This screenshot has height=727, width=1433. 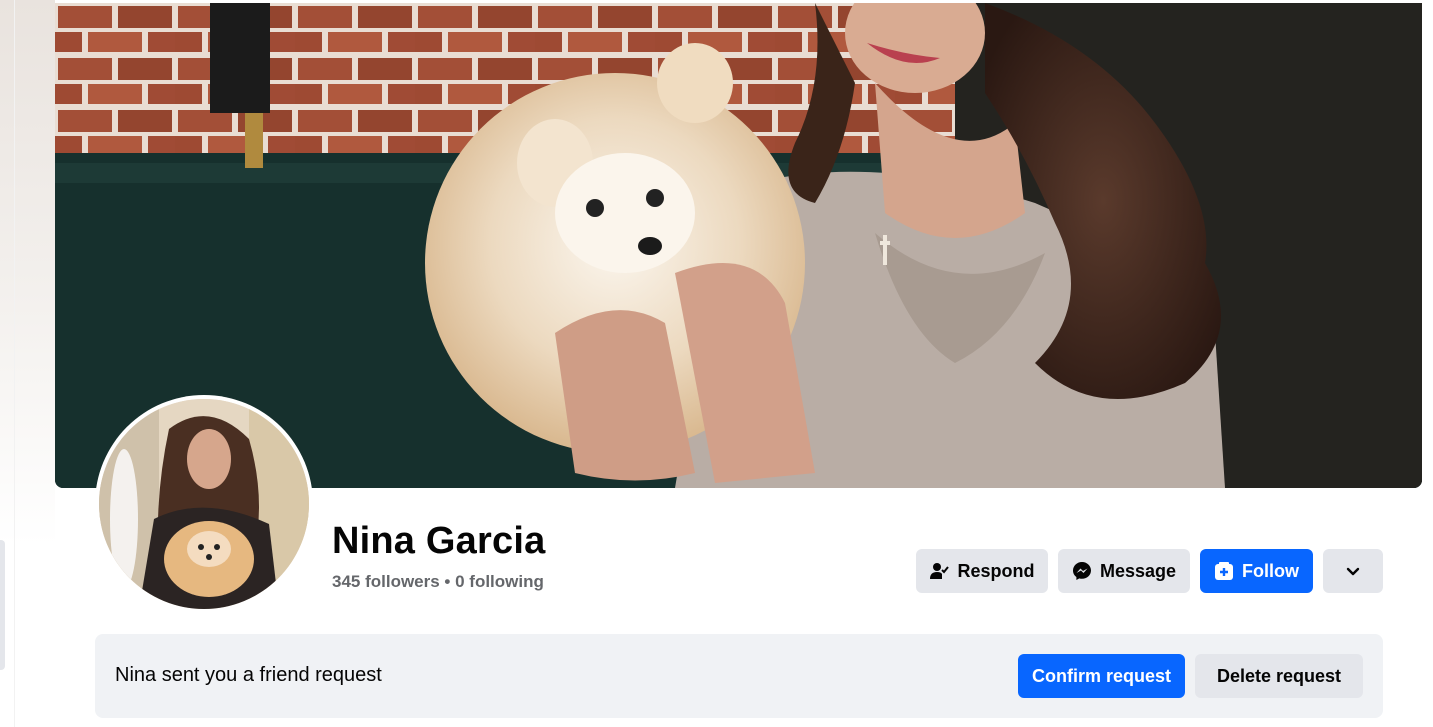 I want to click on message-label: Message, so click(x=1138, y=570).